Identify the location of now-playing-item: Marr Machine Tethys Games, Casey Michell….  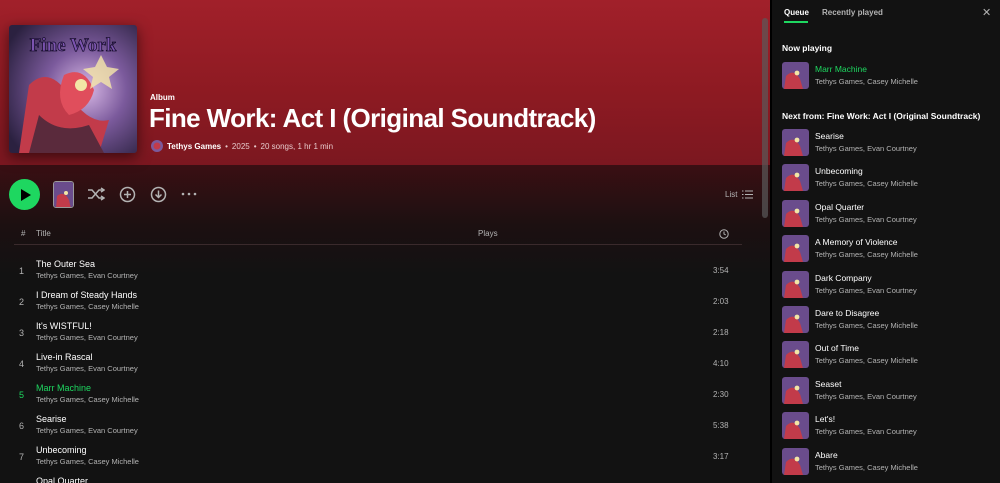
(887, 76).